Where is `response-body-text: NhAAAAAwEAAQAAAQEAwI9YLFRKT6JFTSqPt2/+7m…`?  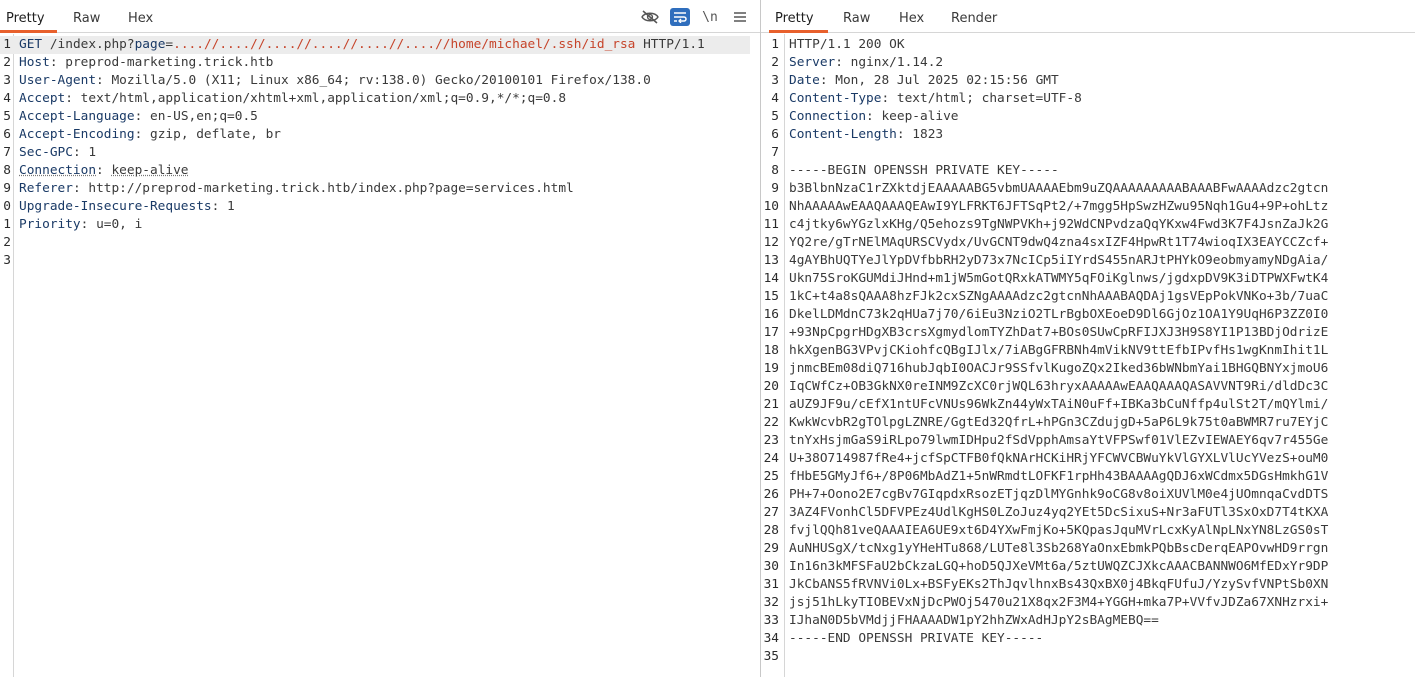
response-body-text: NhAAAAAwEAAQAAAQEAwI9YLFRKT6JFTSqPt2/+7m… is located at coordinates (1059, 206).